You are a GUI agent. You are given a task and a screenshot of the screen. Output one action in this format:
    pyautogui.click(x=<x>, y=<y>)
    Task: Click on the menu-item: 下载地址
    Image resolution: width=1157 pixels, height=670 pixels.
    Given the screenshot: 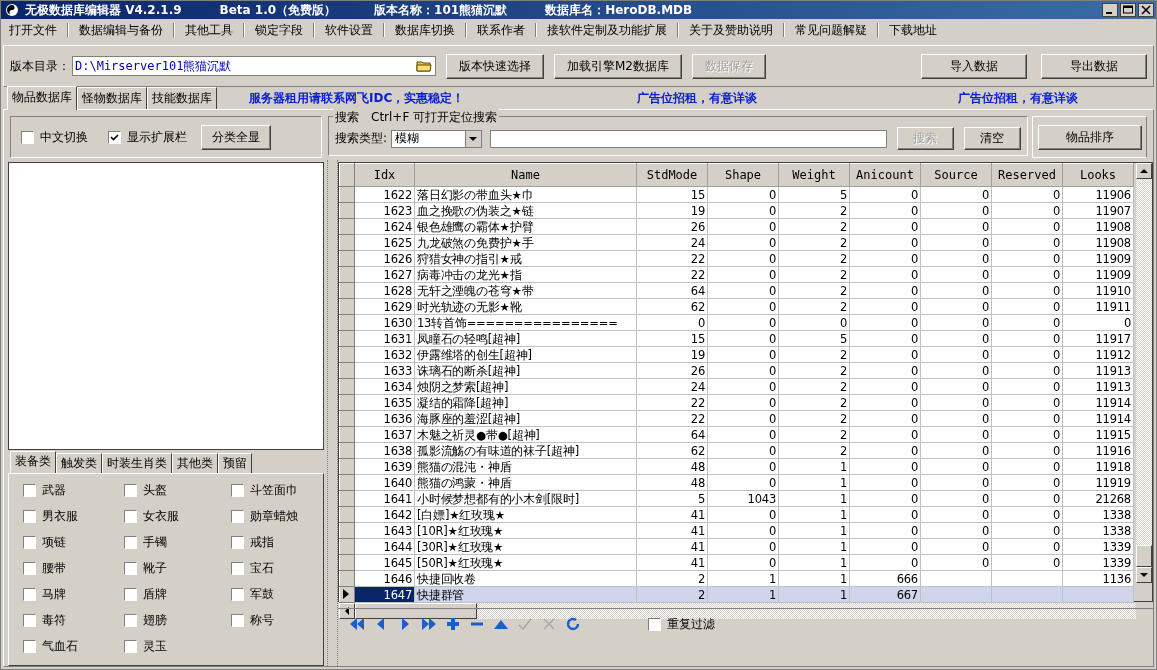 What is the action you would take?
    pyautogui.click(x=913, y=30)
    